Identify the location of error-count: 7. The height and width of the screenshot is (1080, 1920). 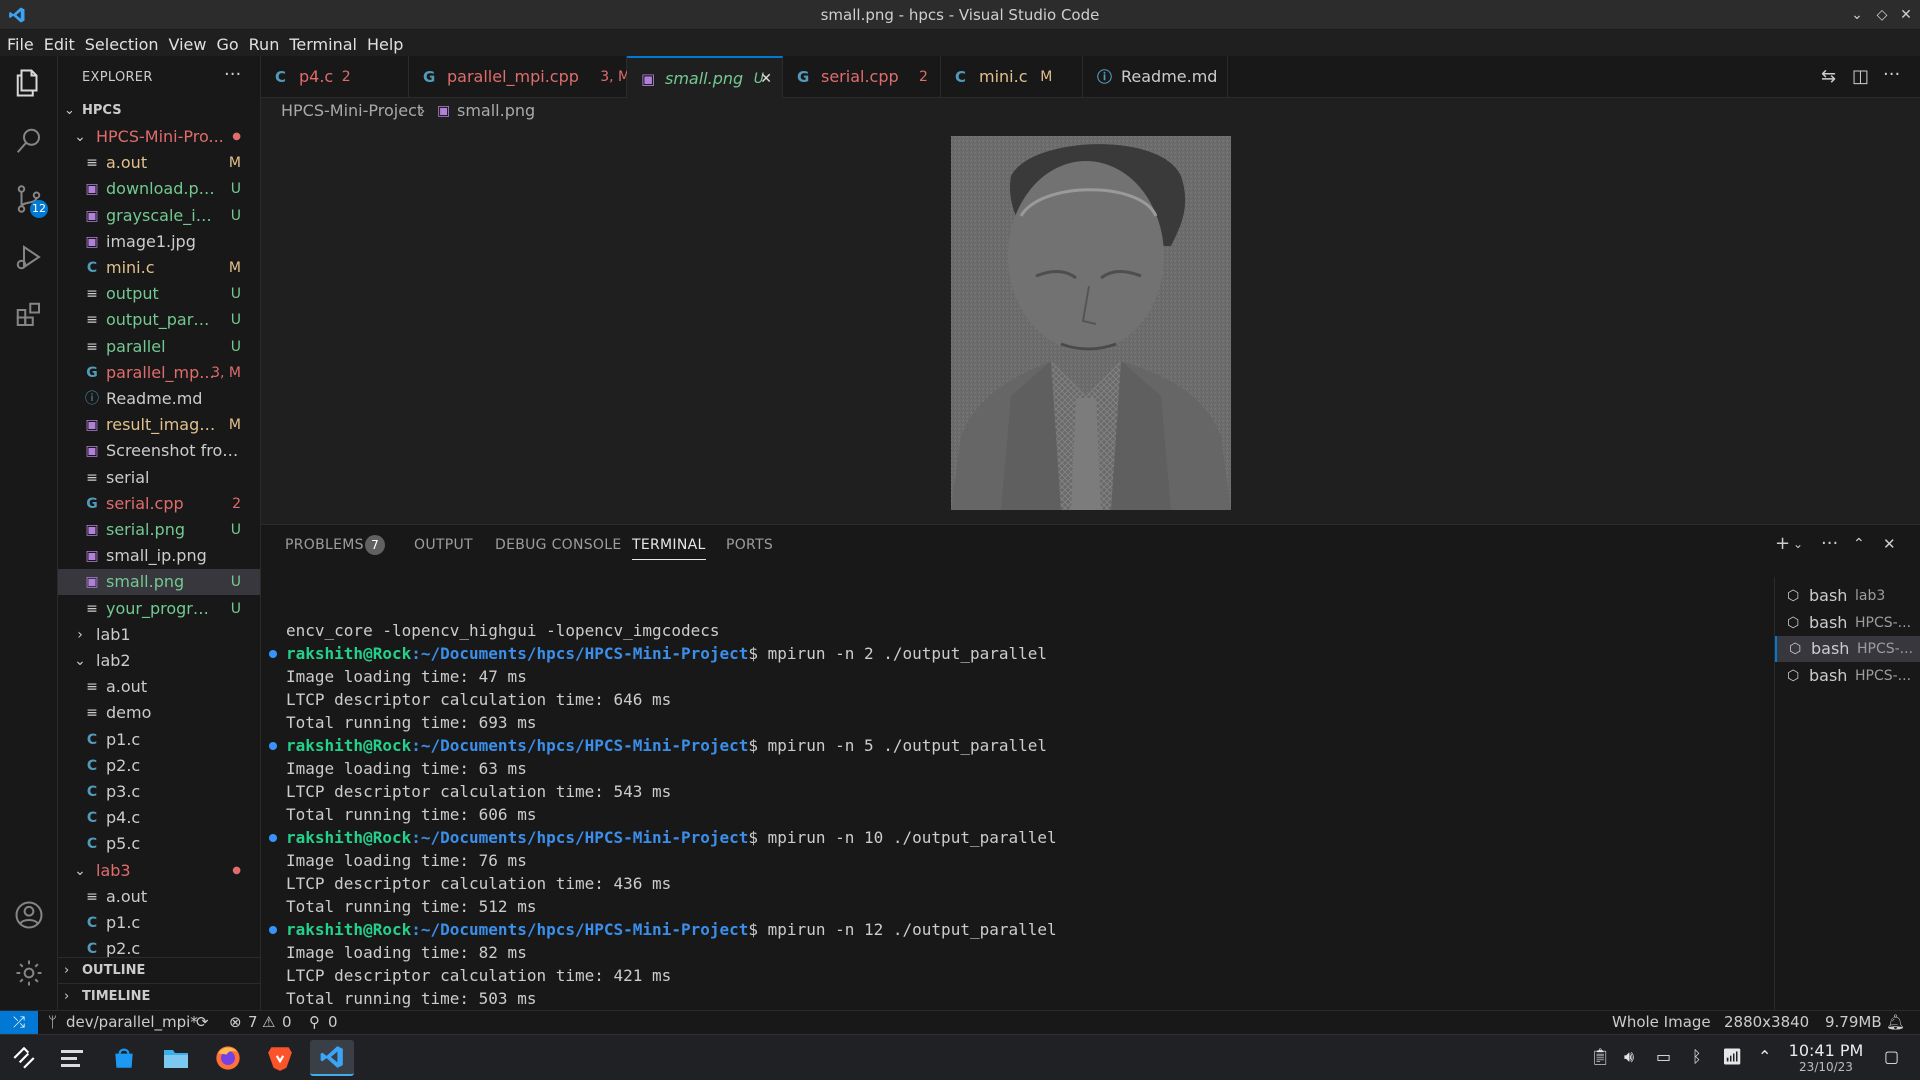
(253, 1022).